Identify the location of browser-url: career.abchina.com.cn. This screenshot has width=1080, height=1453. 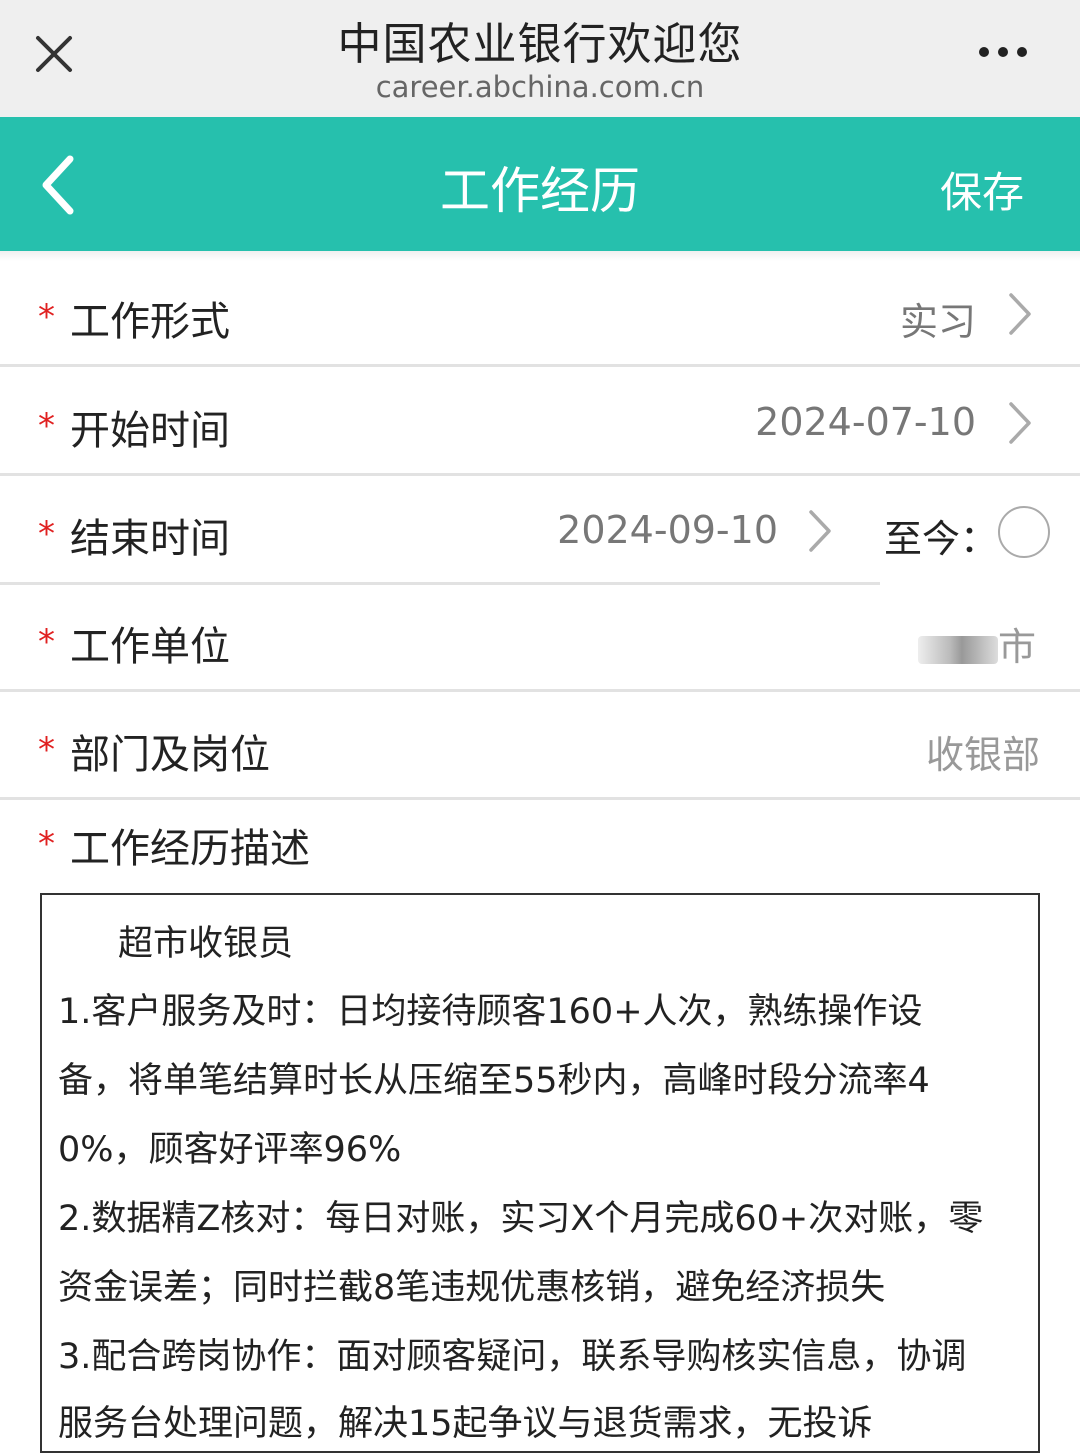
(540, 87).